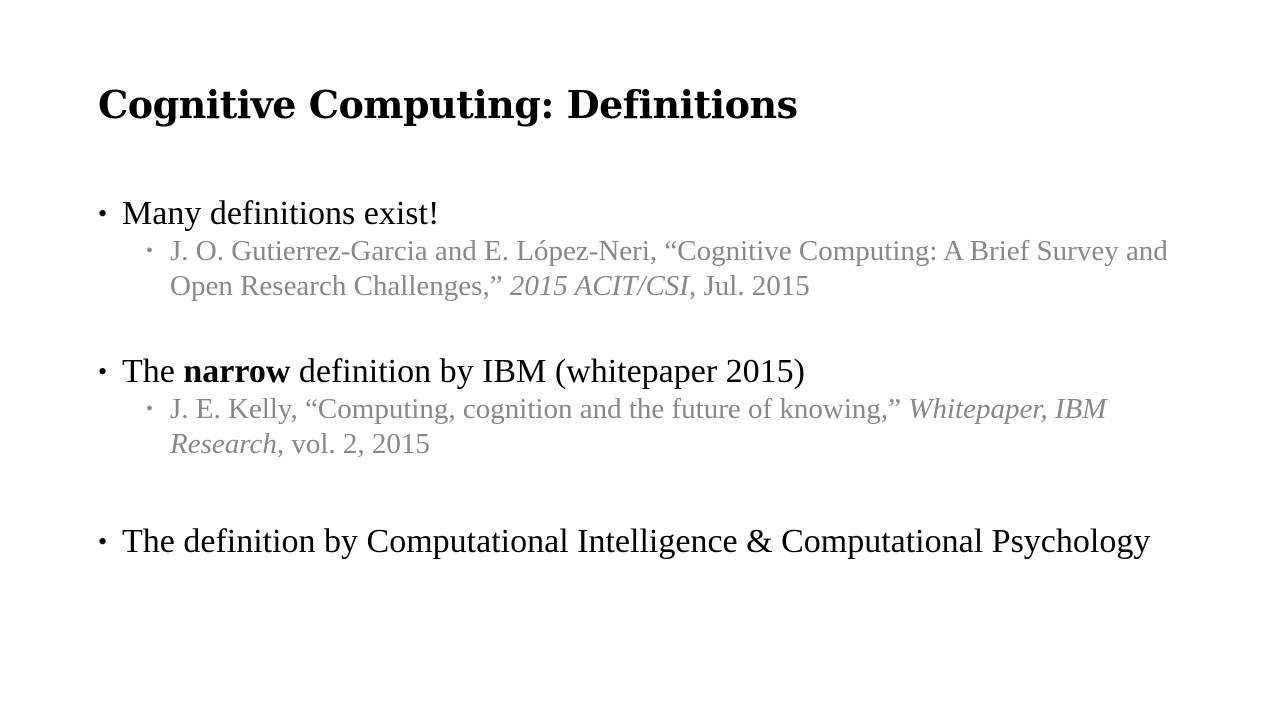 This screenshot has width=1280, height=720. I want to click on slide-title: Cognitive Computing: Definitions, so click(448, 104).